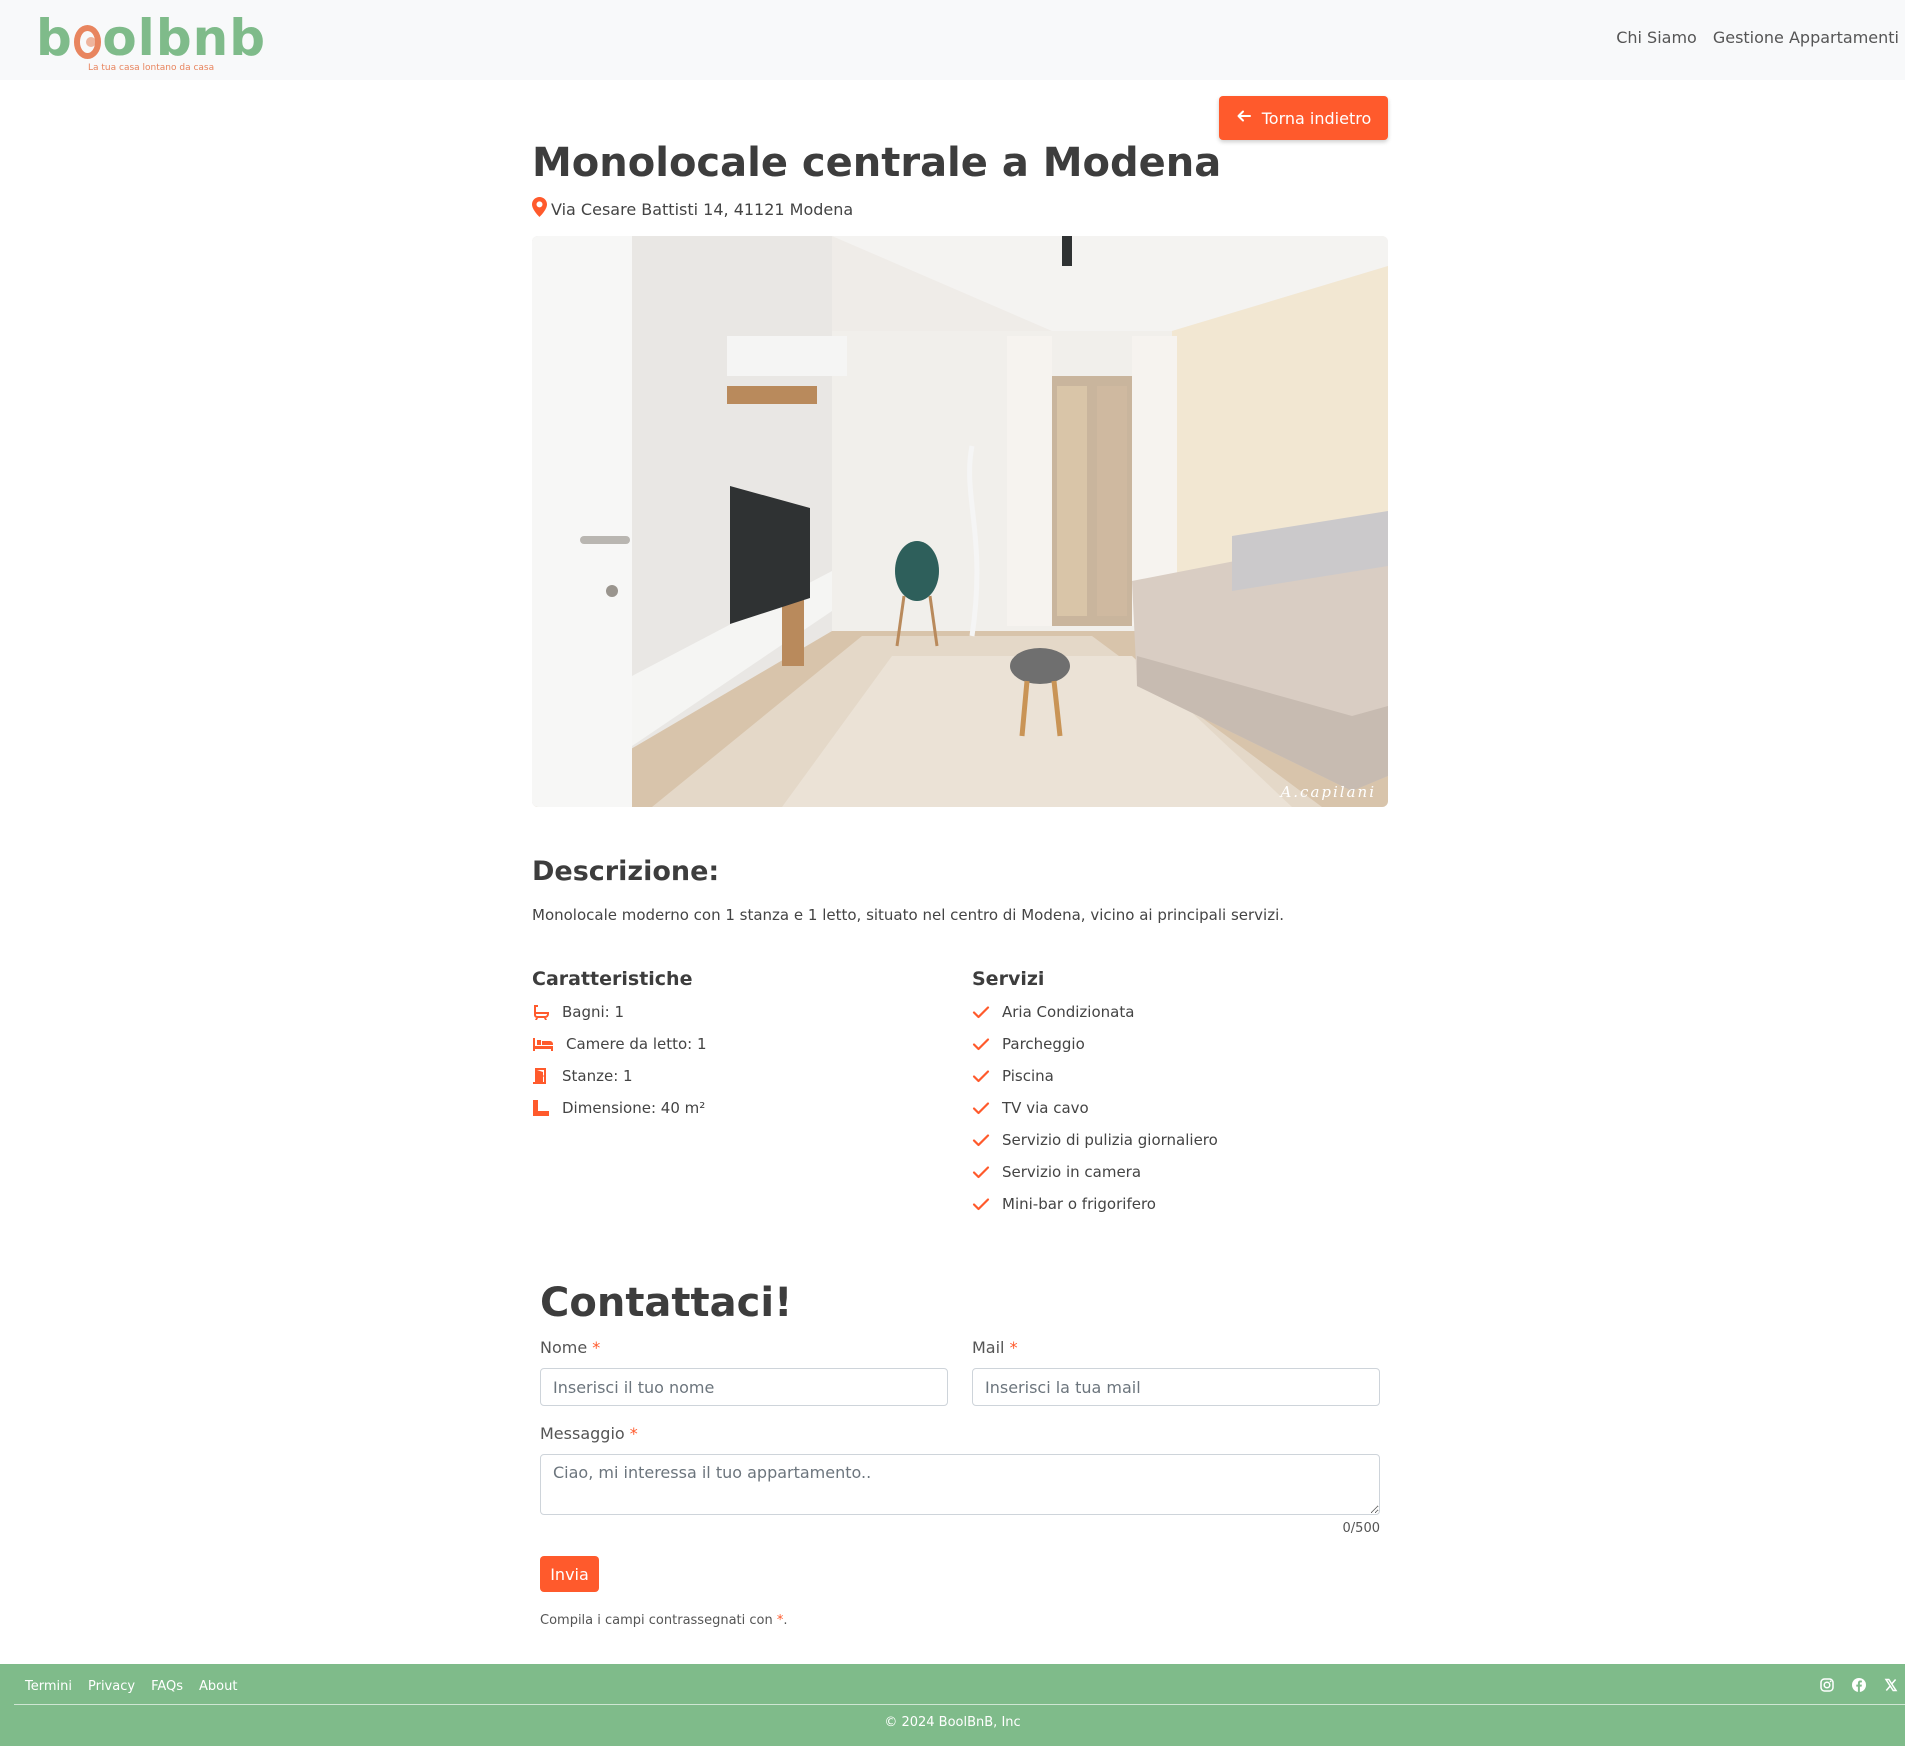 Image resolution: width=1905 pixels, height=1746 pixels. I want to click on note-end: ., so click(785, 1620).